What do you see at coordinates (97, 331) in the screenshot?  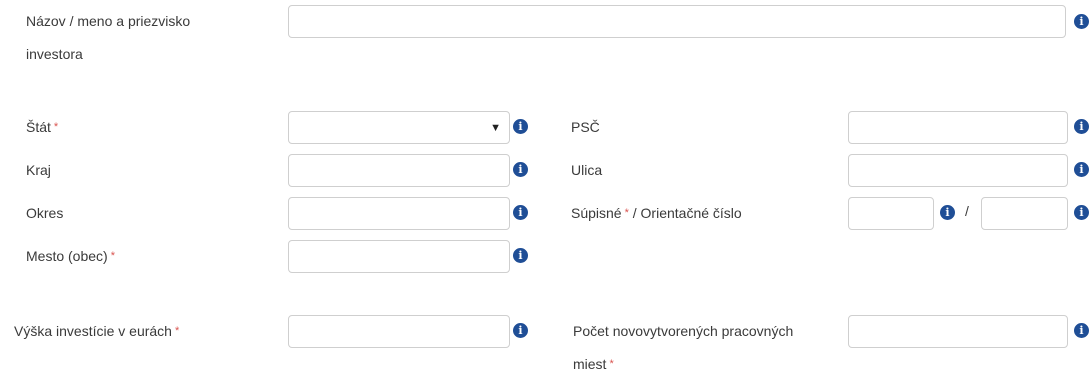 I see `investment-amount-label: Výška investície v eurách *` at bounding box center [97, 331].